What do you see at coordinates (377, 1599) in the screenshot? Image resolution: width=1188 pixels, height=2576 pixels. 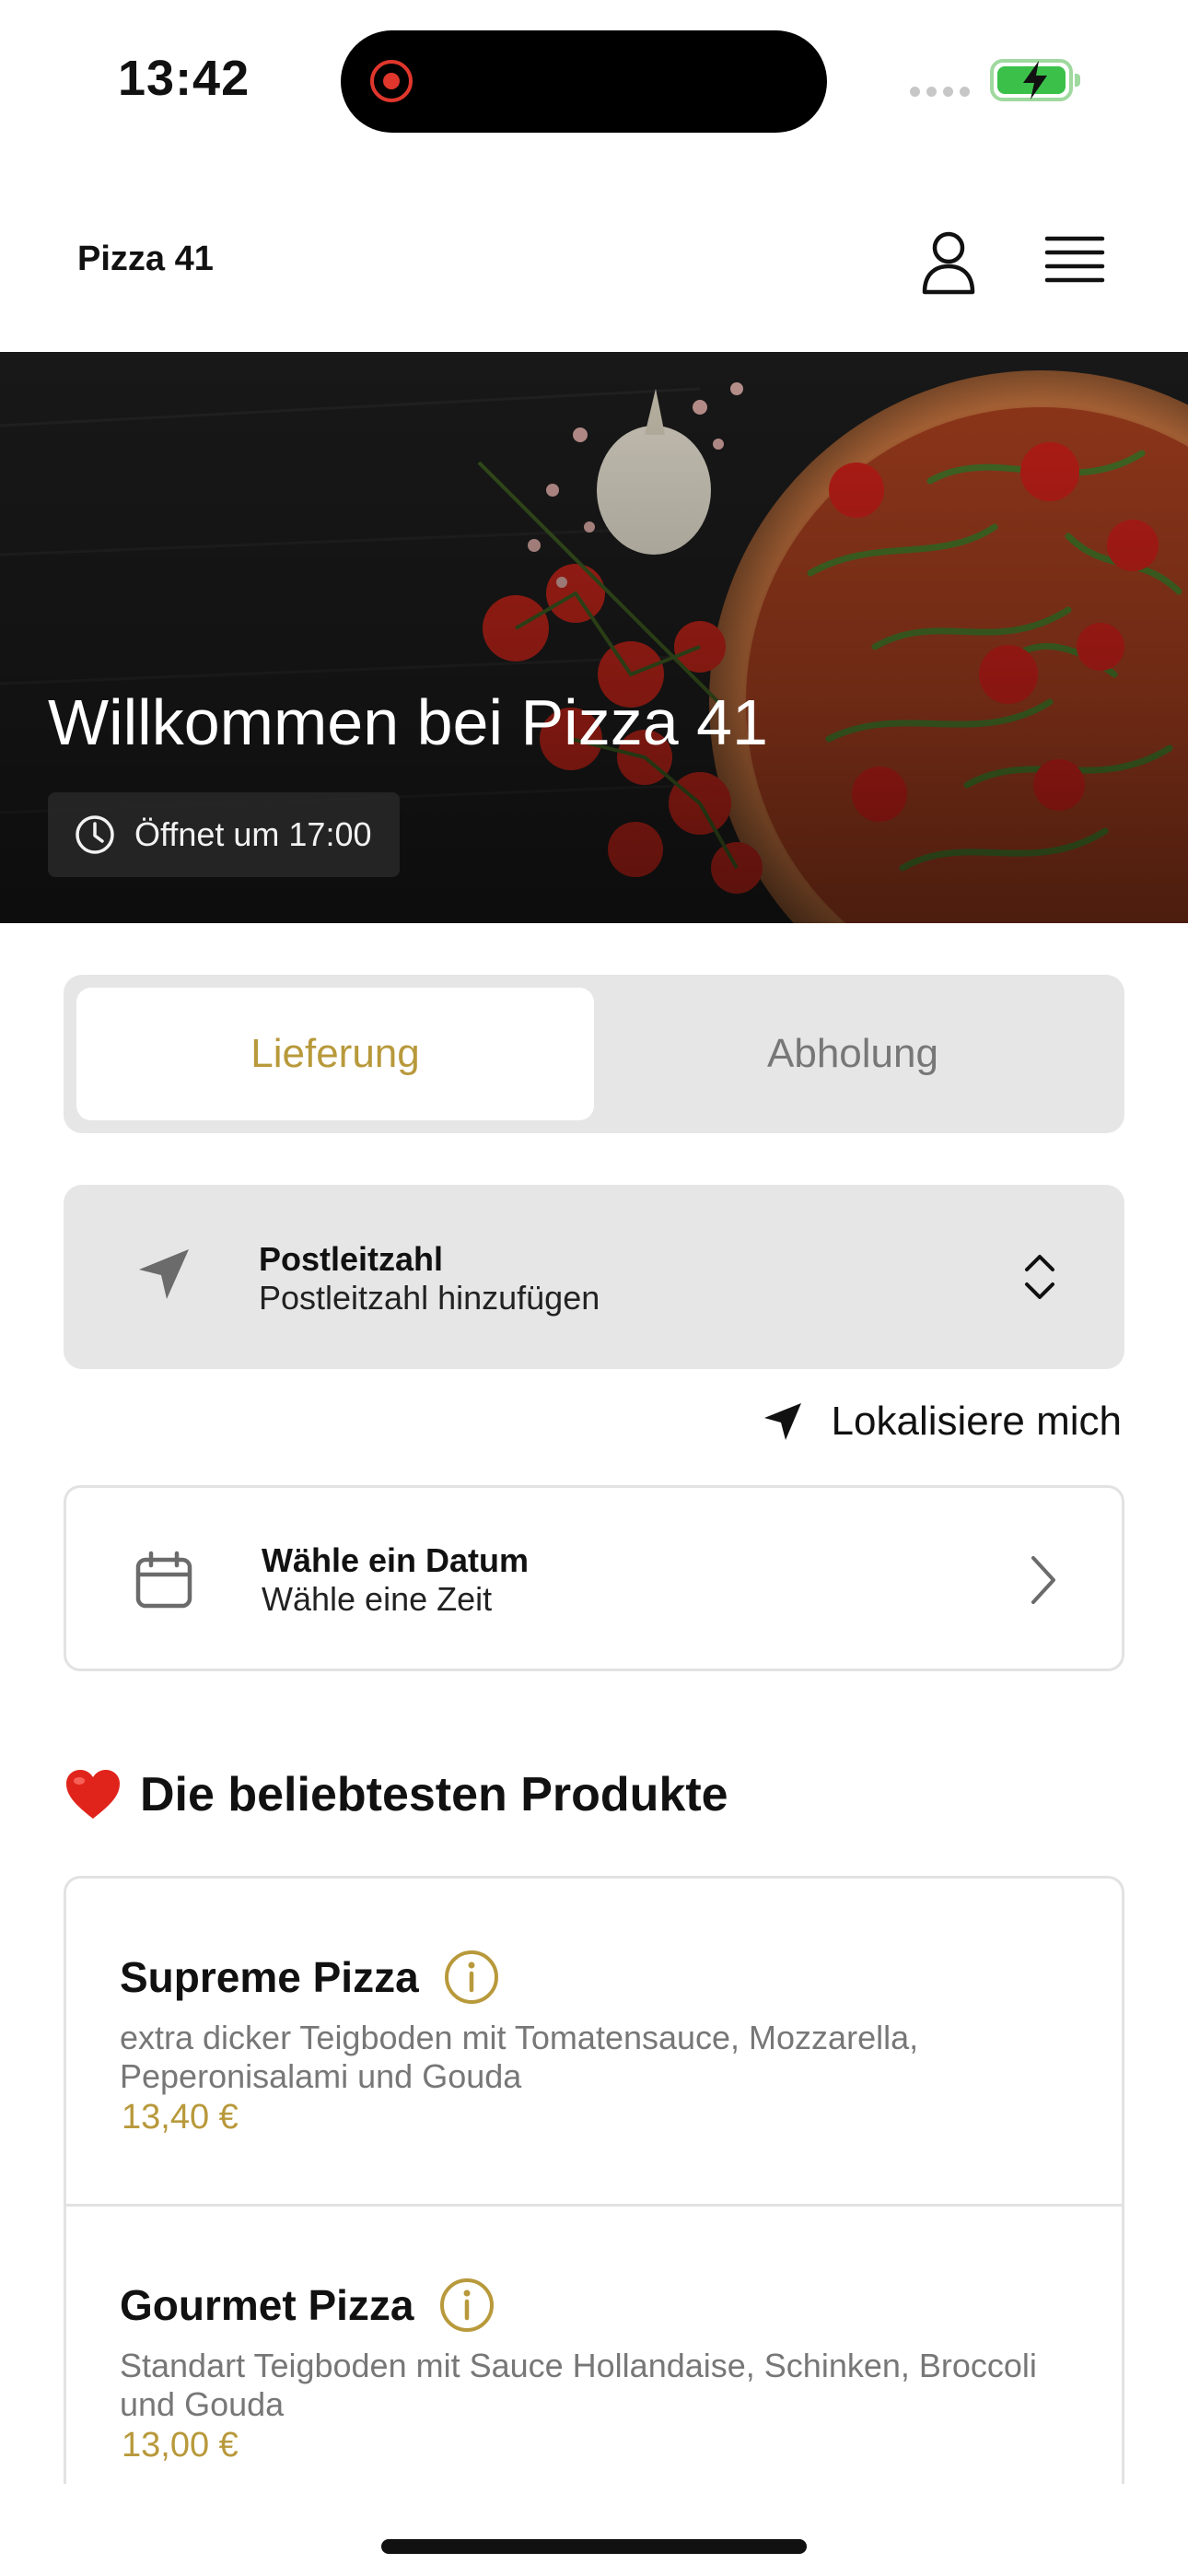 I see `time-label: Wähle eine Zeit` at bounding box center [377, 1599].